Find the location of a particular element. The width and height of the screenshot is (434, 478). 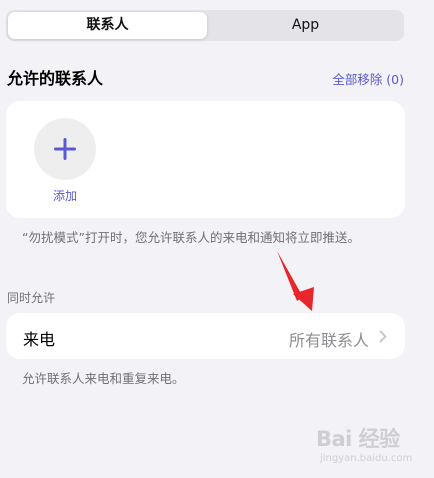

watermark: Bai 经验 jingyan.baidu.com is located at coordinates (371, 446).